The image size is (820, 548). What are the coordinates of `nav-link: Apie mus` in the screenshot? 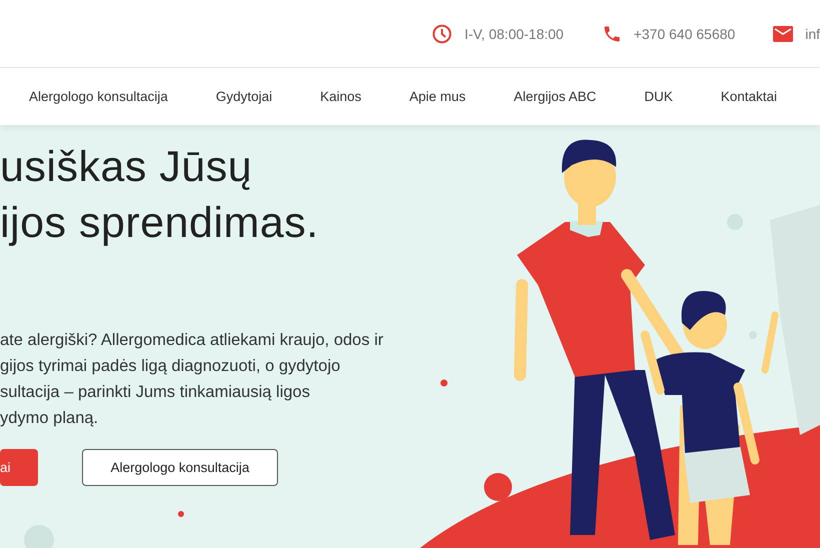 It's located at (437, 96).